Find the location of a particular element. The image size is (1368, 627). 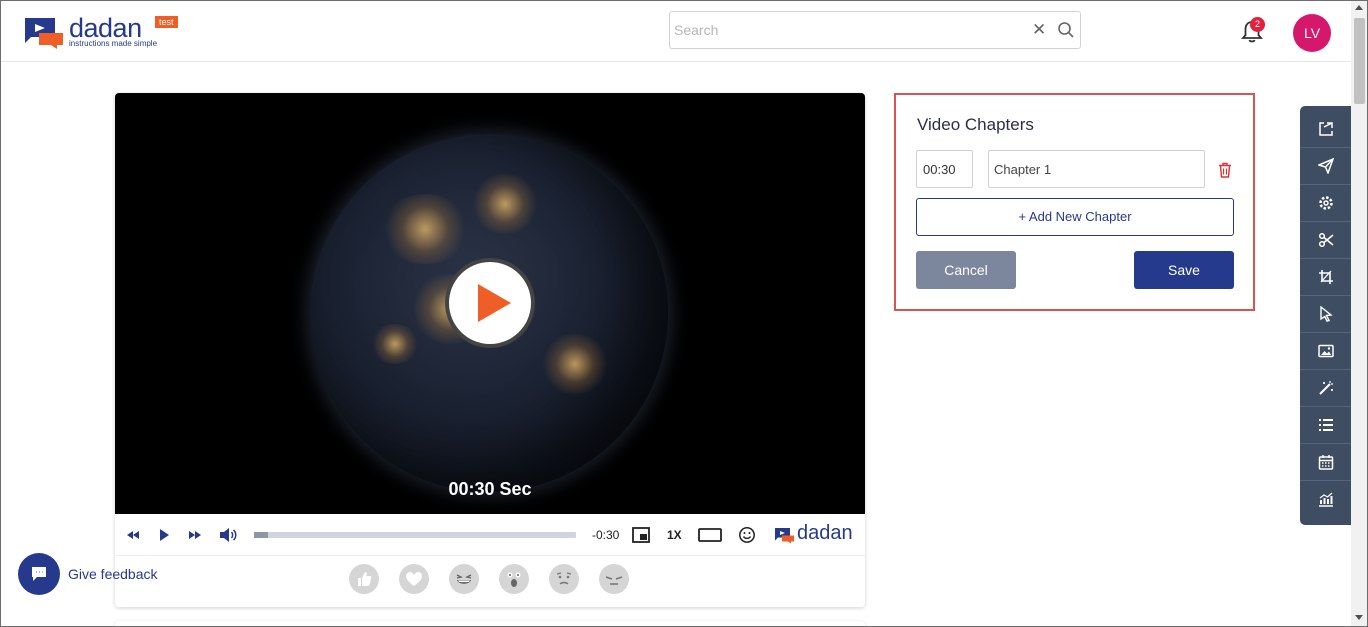

page-scrollbar is located at coordinates (1359, 313).